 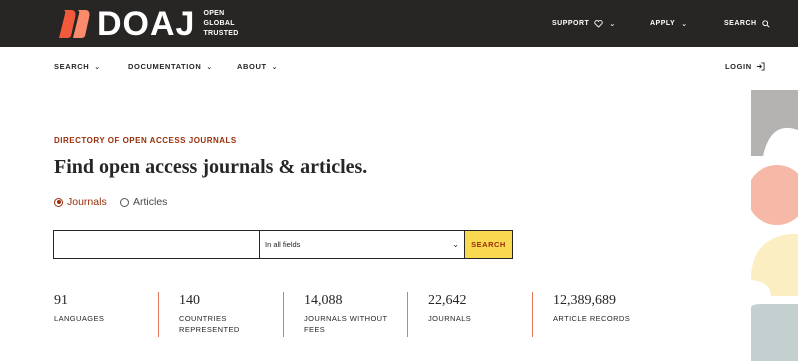 I want to click on radio-button-unchecked, so click(x=124, y=202).